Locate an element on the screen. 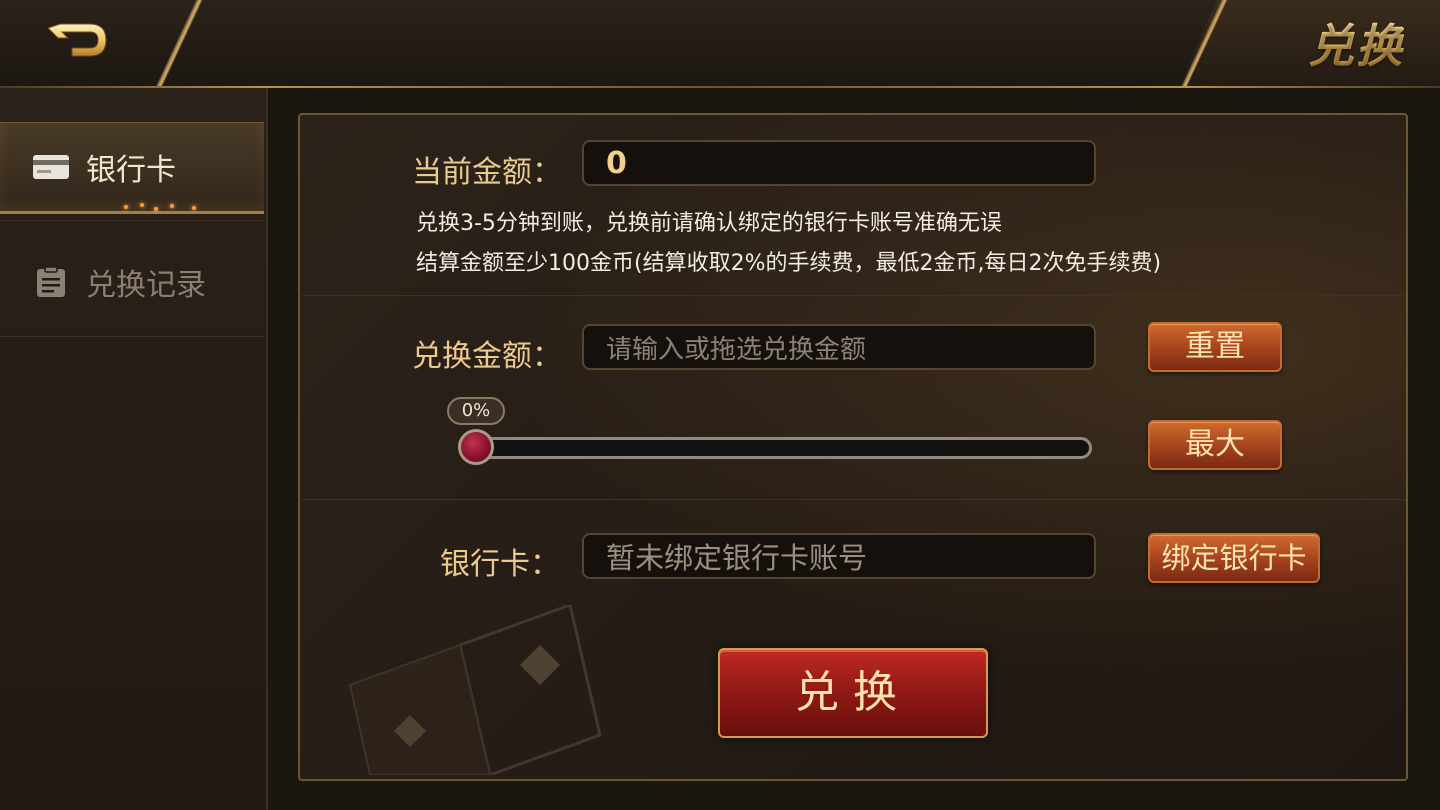 Image resolution: width=1440 pixels, height=810 pixels. back-arrow-icon is located at coordinates (77, 40).